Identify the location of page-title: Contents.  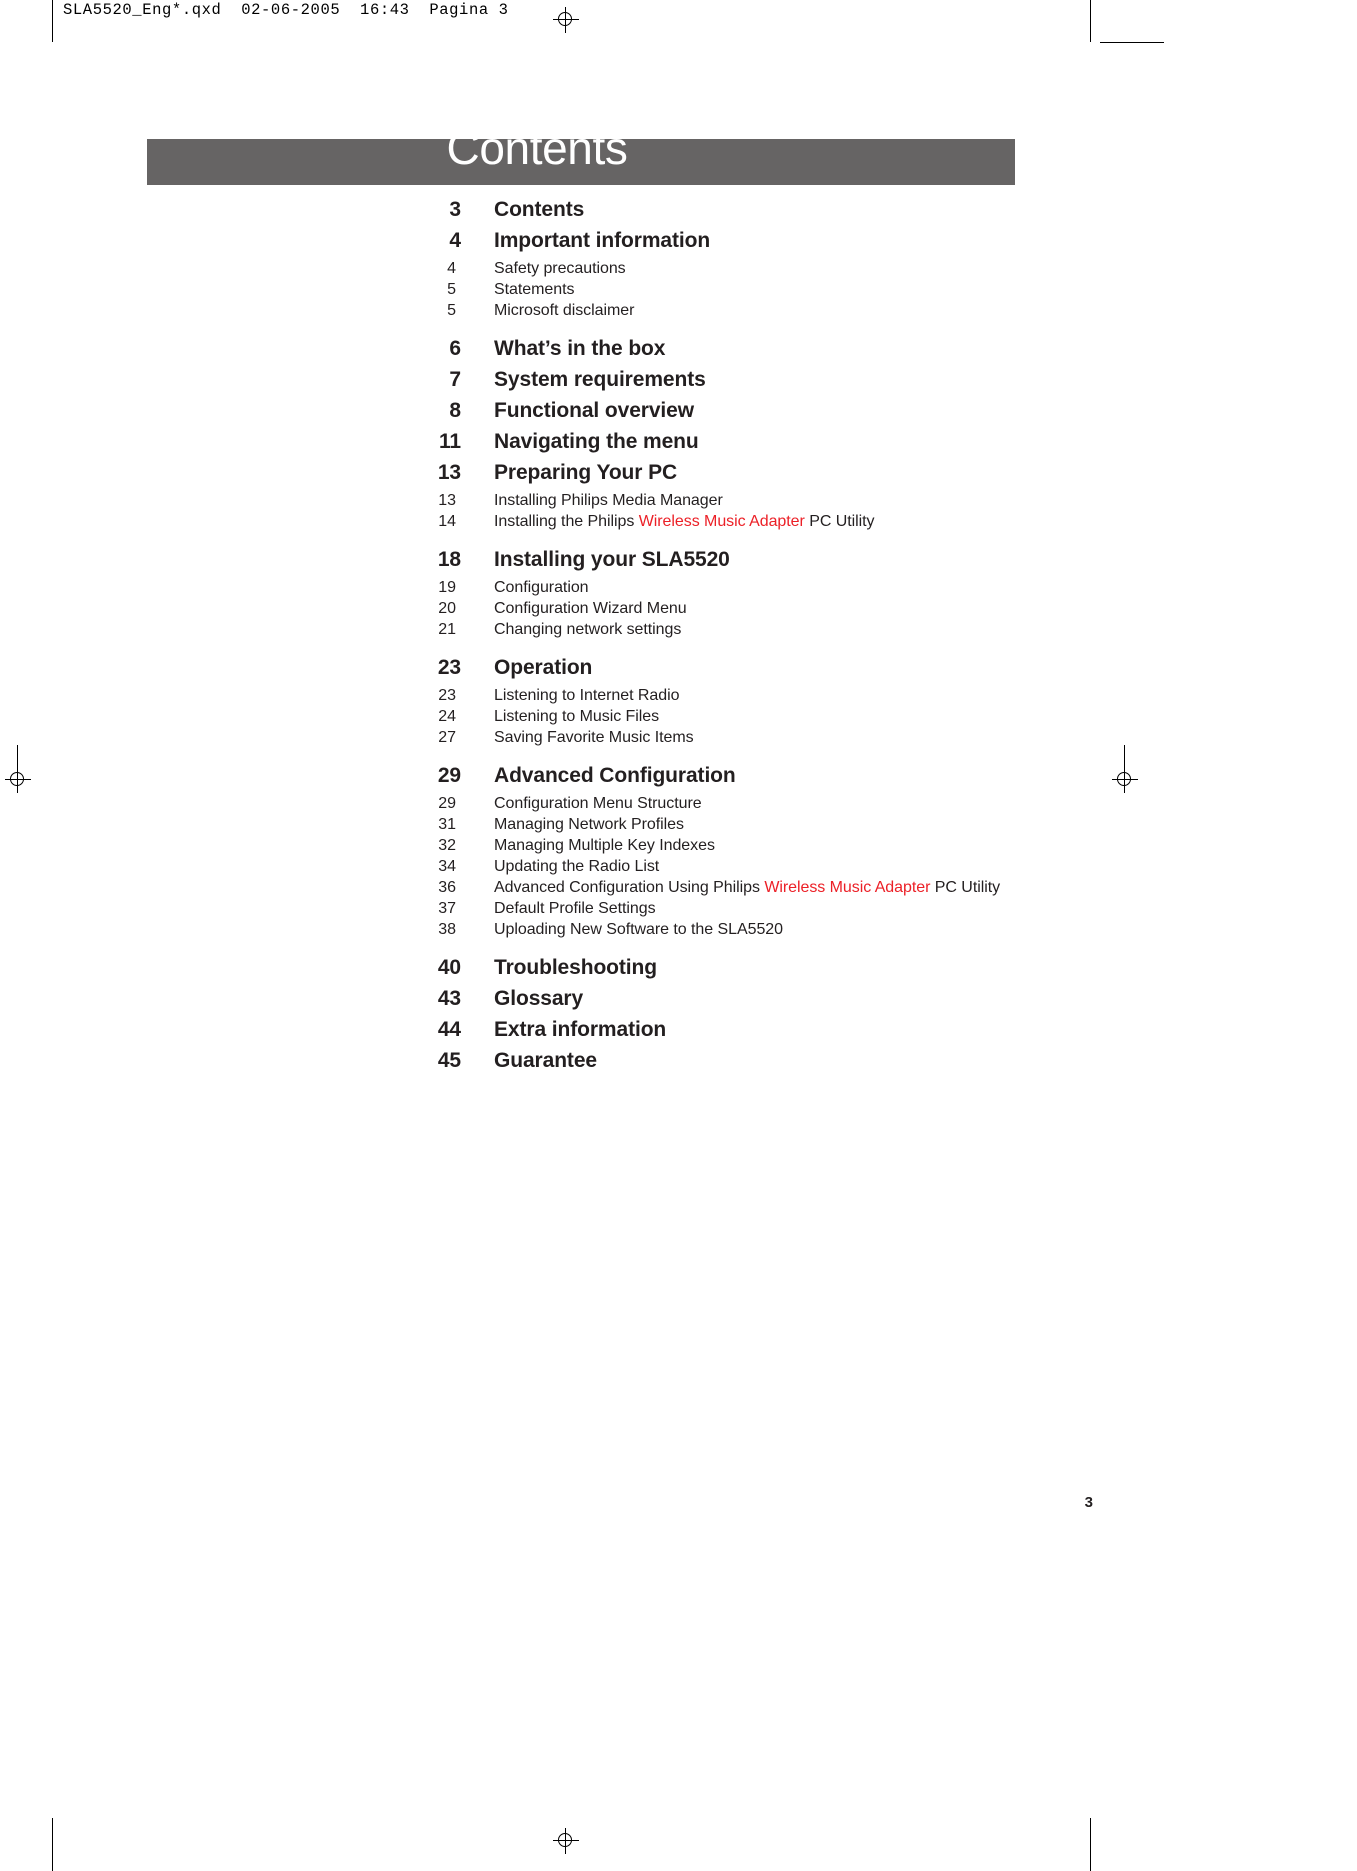
(537, 148).